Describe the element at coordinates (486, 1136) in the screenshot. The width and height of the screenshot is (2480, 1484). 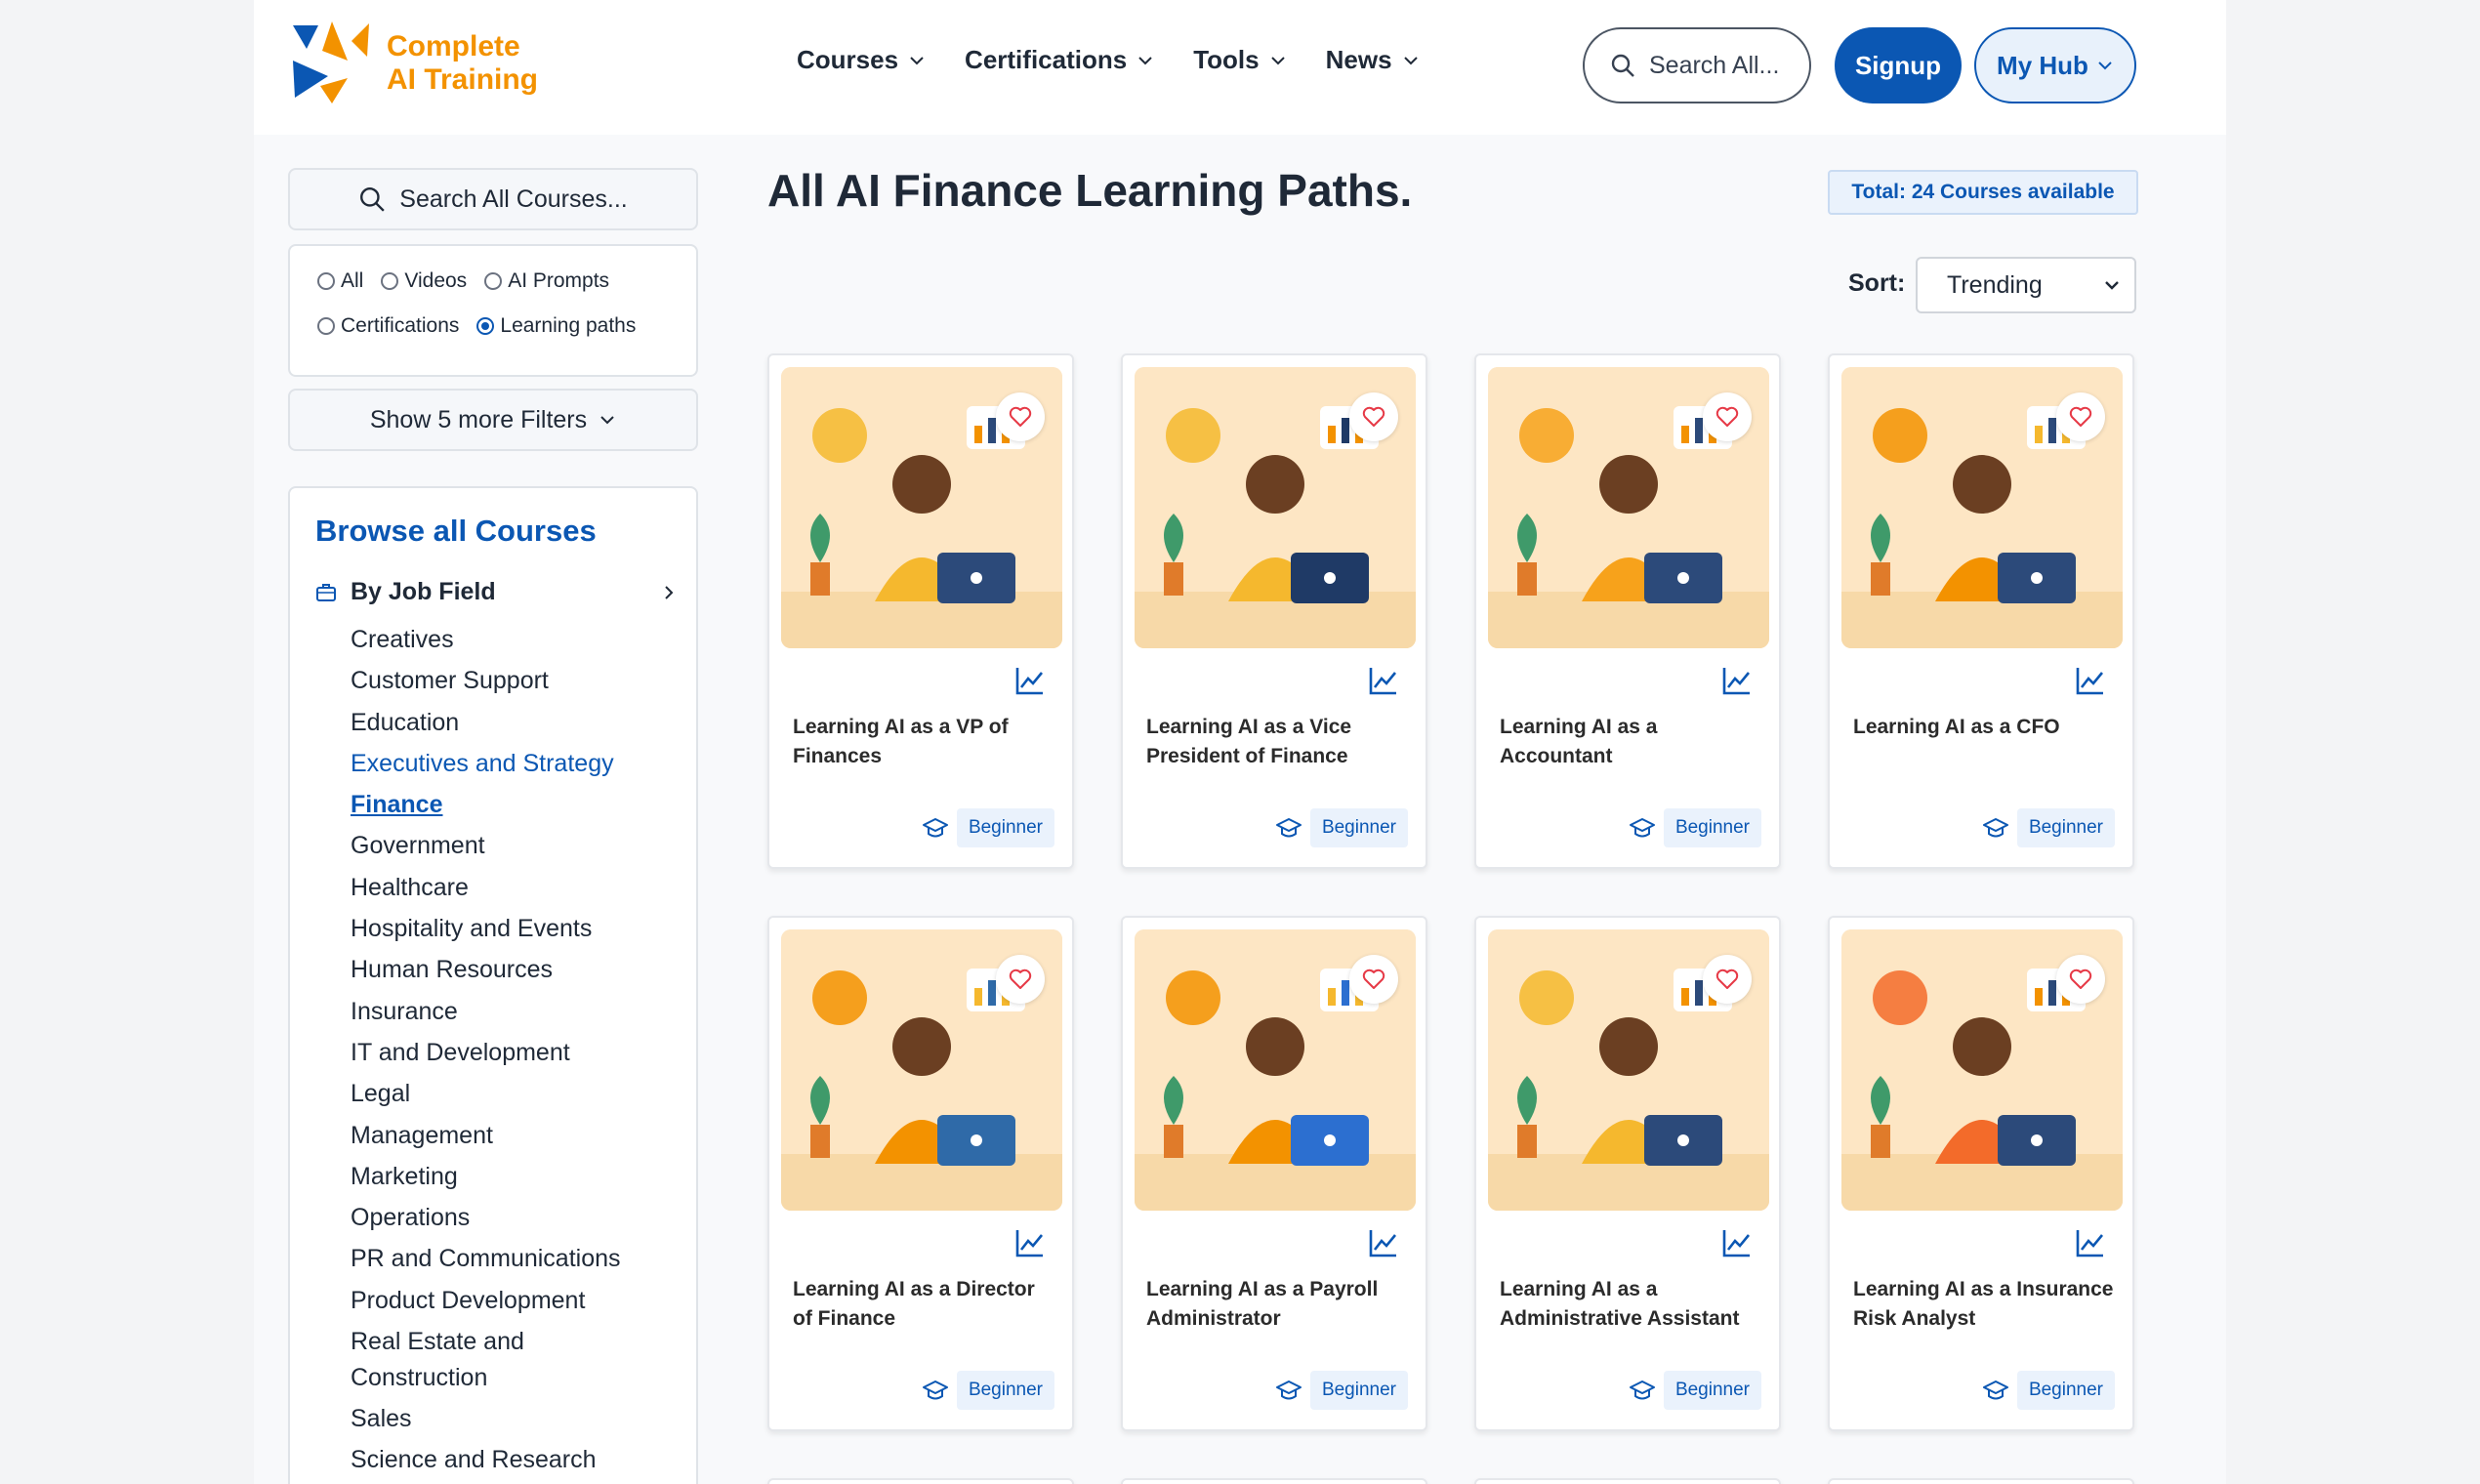
I see `category-item: Management` at that location.